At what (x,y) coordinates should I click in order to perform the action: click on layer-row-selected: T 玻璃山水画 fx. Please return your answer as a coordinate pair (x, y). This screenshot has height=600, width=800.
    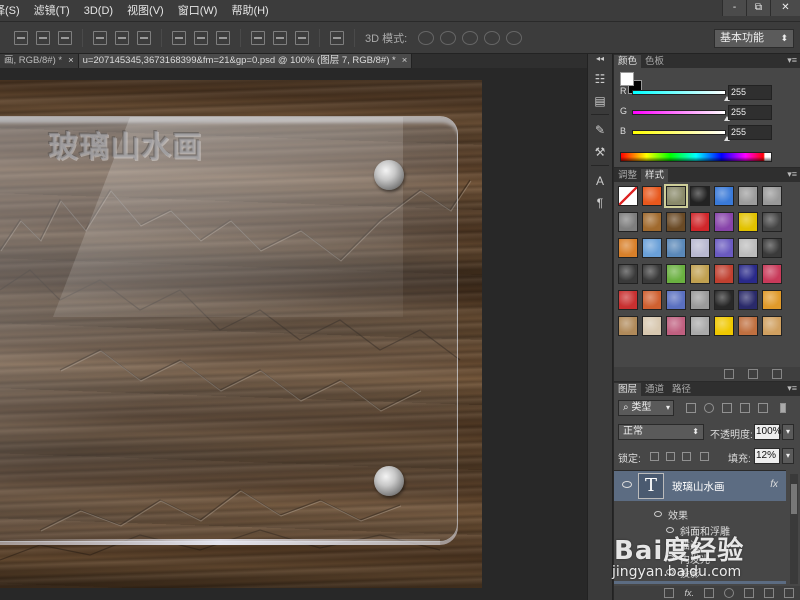
    Looking at the image, I should click on (700, 486).